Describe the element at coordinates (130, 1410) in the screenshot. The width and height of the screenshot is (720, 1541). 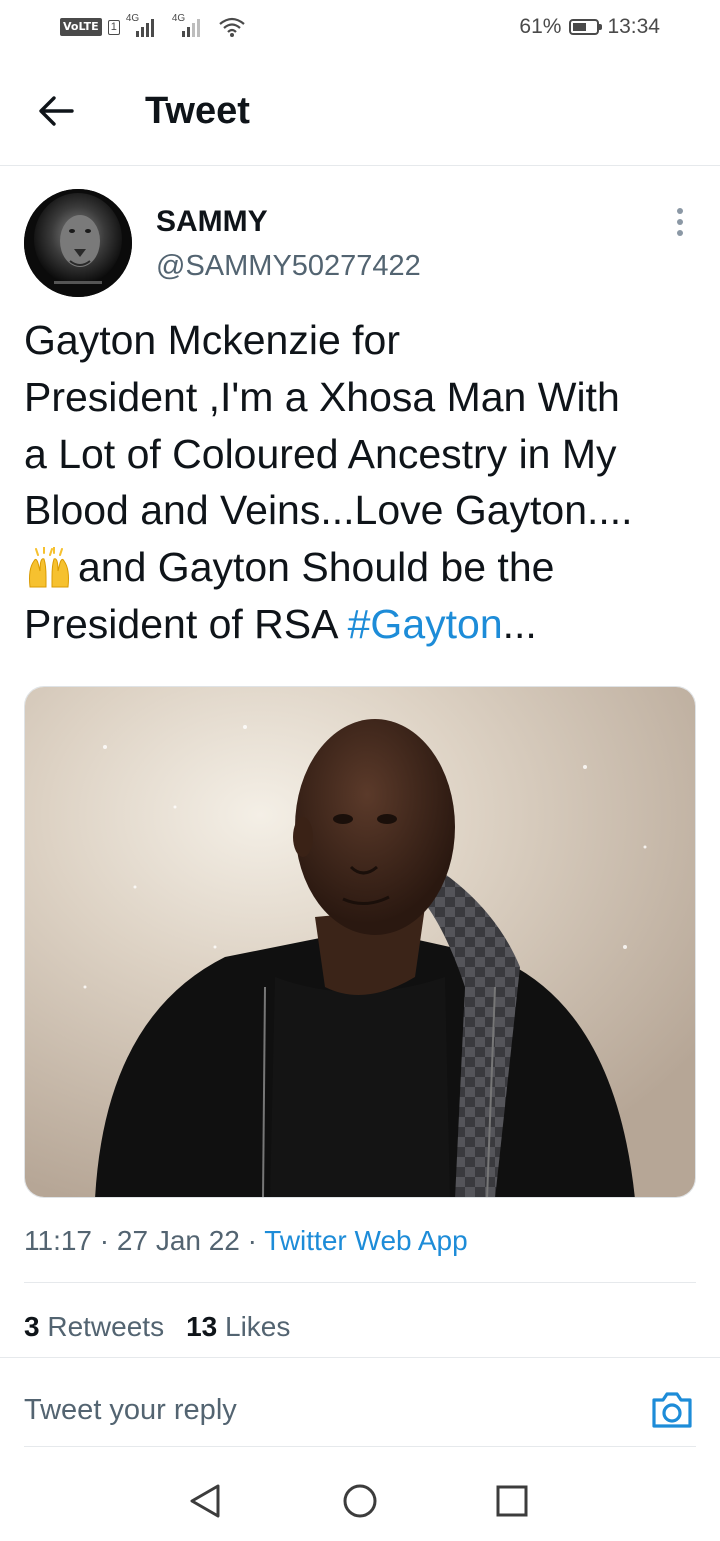
I see `reply-input: Tweet your reply` at that location.